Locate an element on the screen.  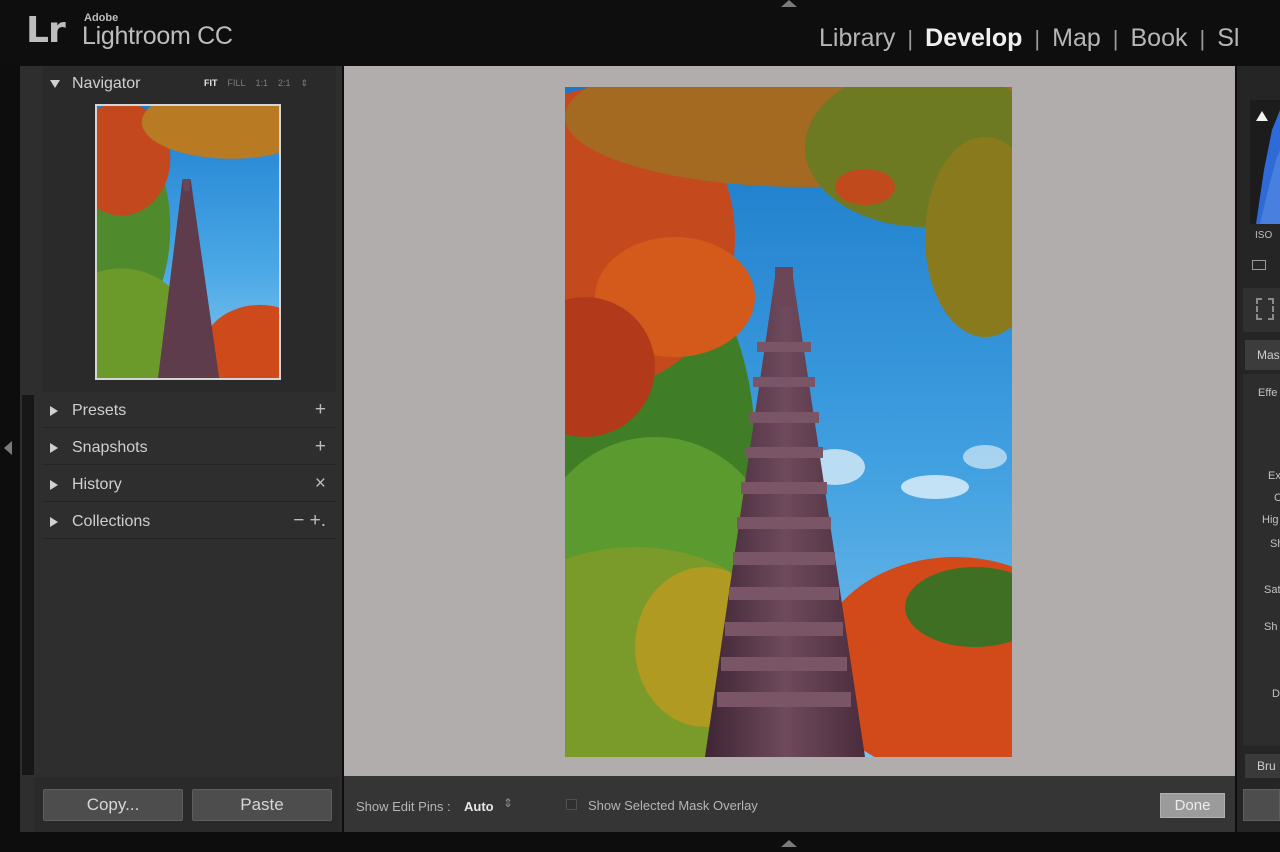
module-develop: Develop is located at coordinates (973, 38).